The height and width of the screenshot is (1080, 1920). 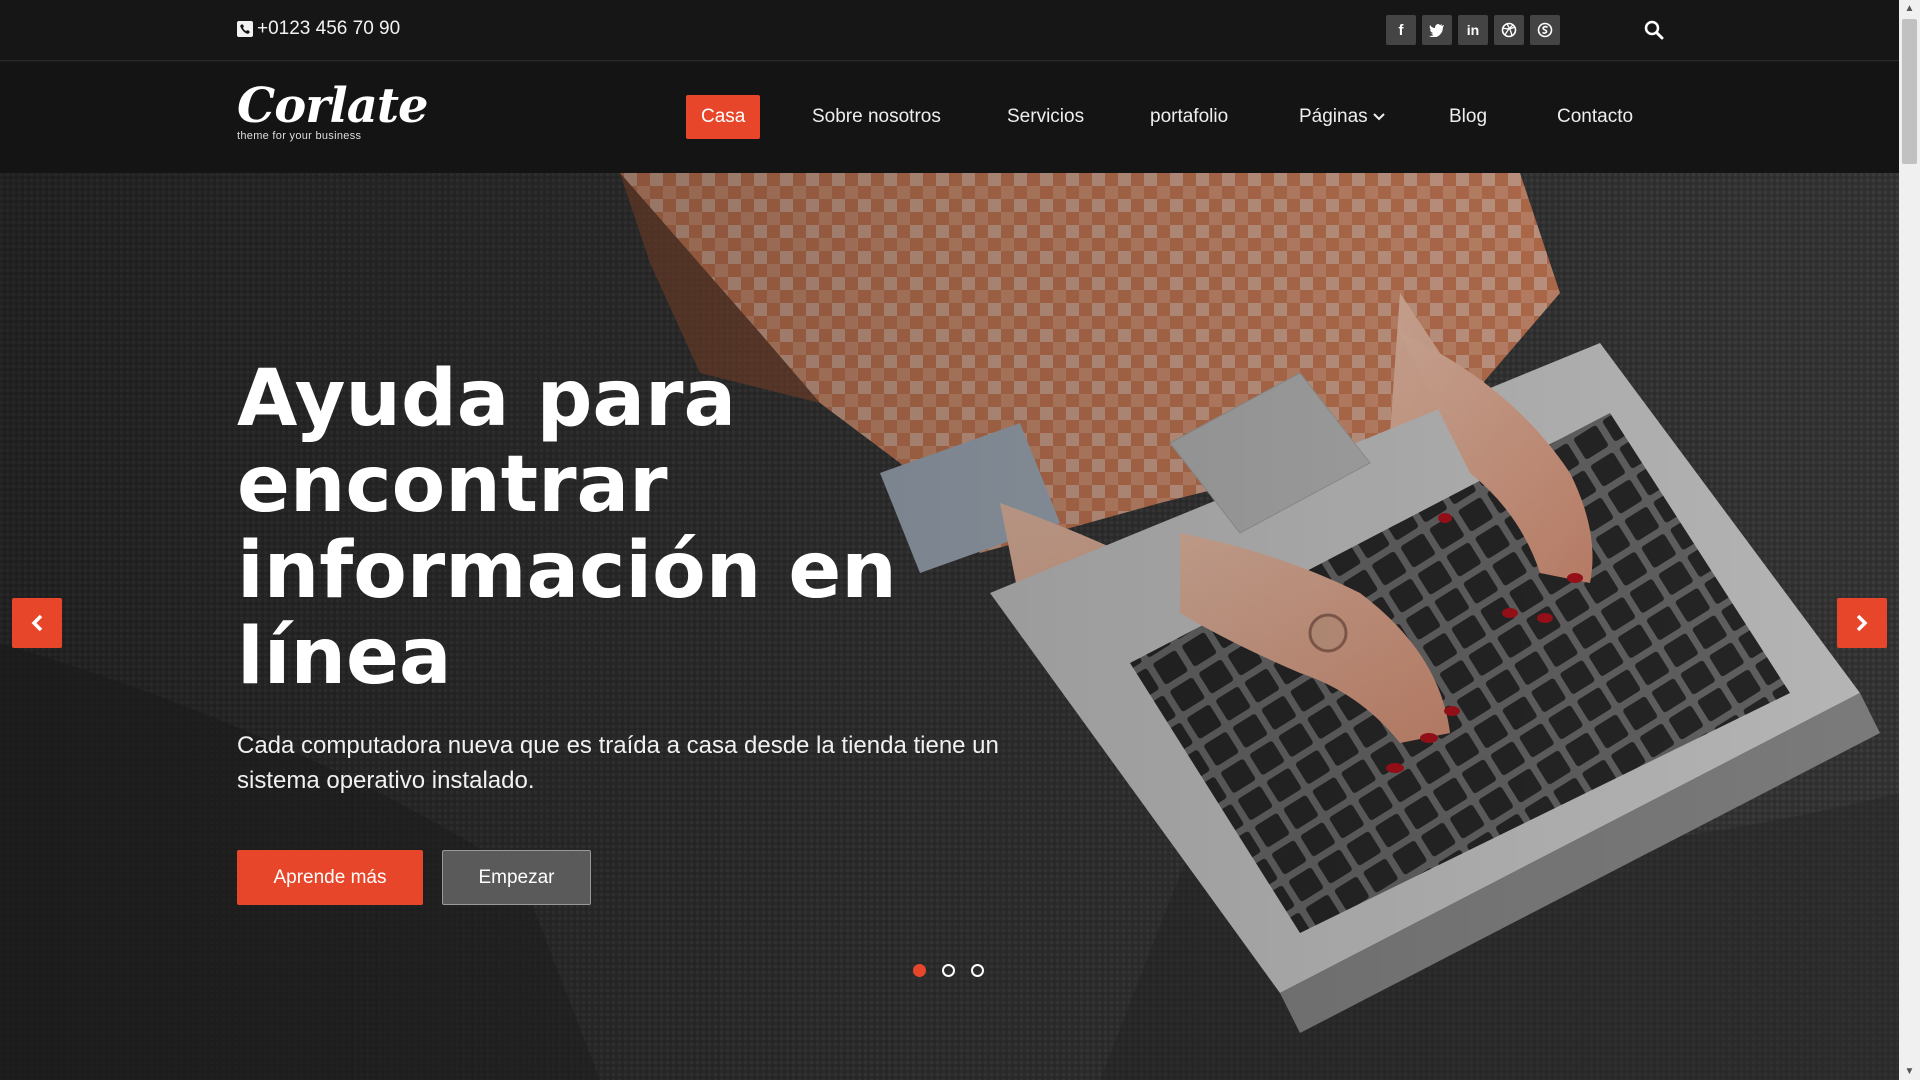 I want to click on scroll-thumb, so click(x=1909, y=91).